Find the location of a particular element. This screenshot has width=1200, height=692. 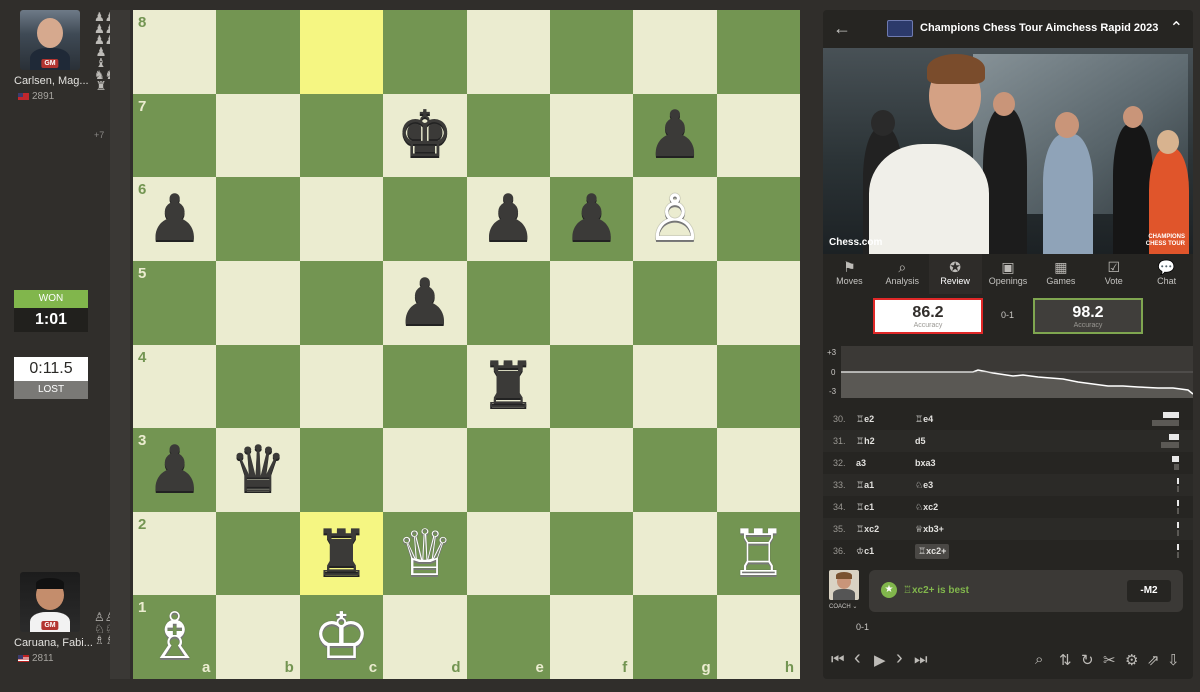

white-pawn-g6: ♙ is located at coordinates (674, 219).